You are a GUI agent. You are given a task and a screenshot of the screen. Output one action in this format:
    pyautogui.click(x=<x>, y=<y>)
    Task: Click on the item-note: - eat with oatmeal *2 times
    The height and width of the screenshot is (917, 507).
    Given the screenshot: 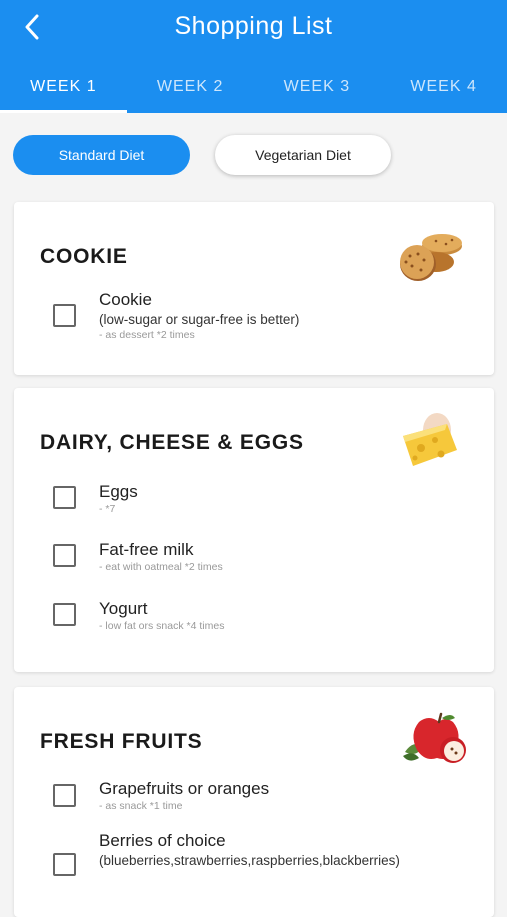 What is the action you would take?
    pyautogui.click(x=161, y=567)
    